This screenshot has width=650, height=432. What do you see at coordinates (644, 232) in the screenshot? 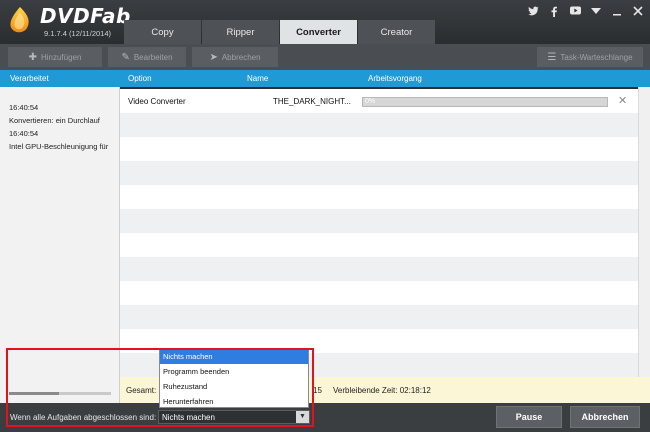
I see `vertical-scrollbar` at bounding box center [644, 232].